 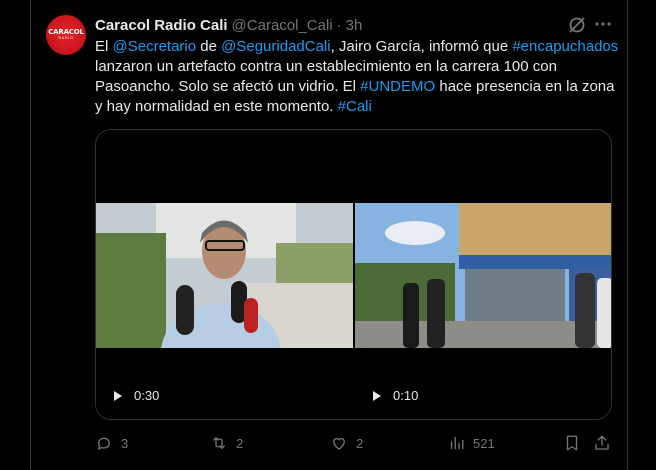 What do you see at coordinates (360, 443) in the screenshot?
I see `like-count: 2` at bounding box center [360, 443].